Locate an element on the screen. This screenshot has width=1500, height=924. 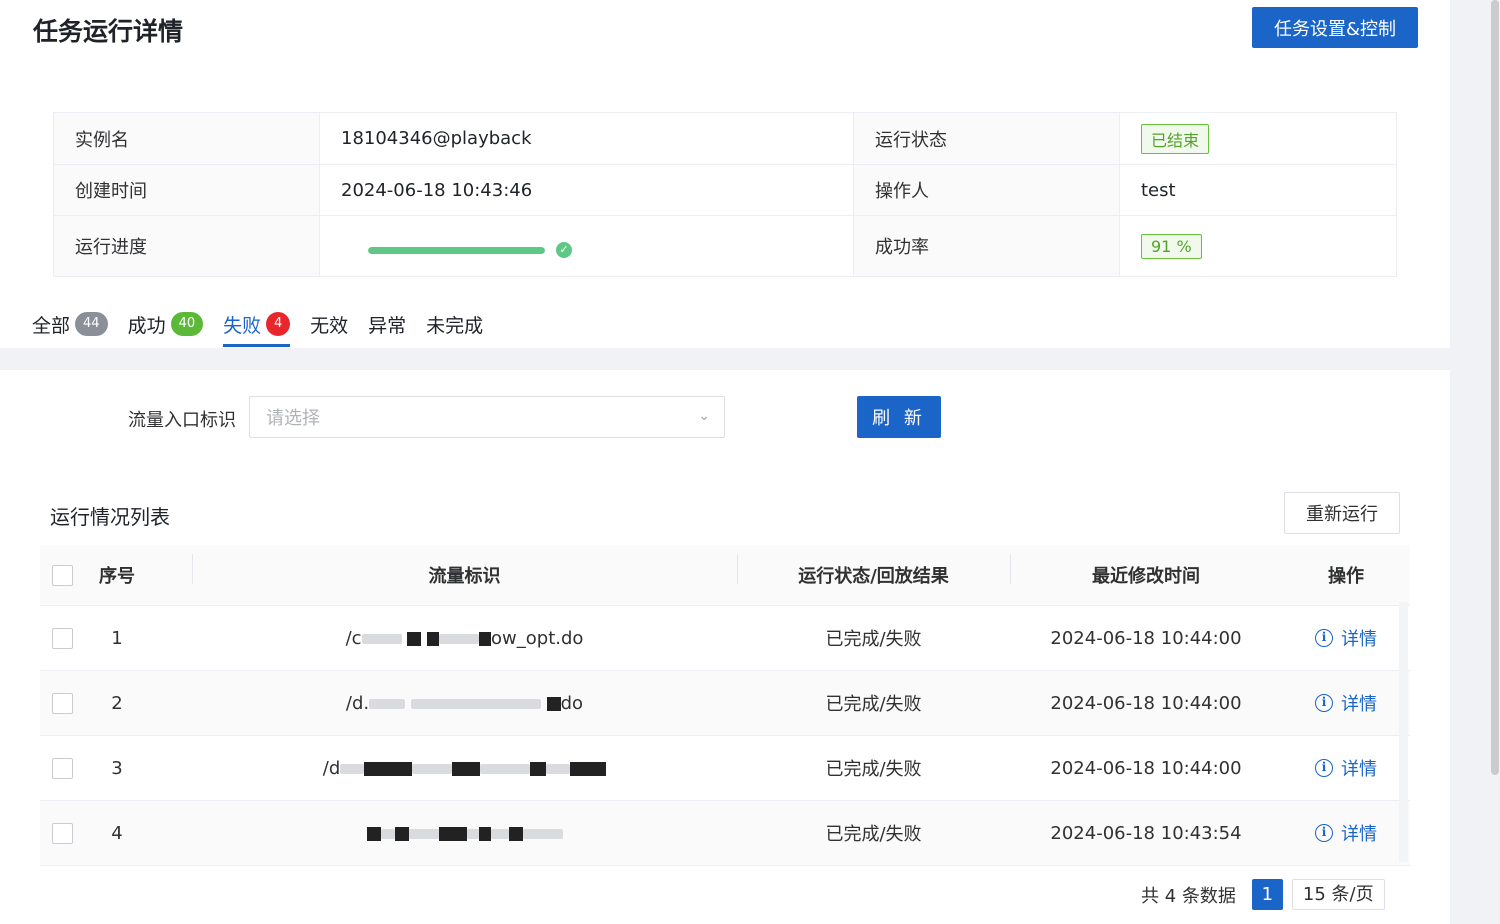
tab-failed: 失败 4 is located at coordinates (257, 327).